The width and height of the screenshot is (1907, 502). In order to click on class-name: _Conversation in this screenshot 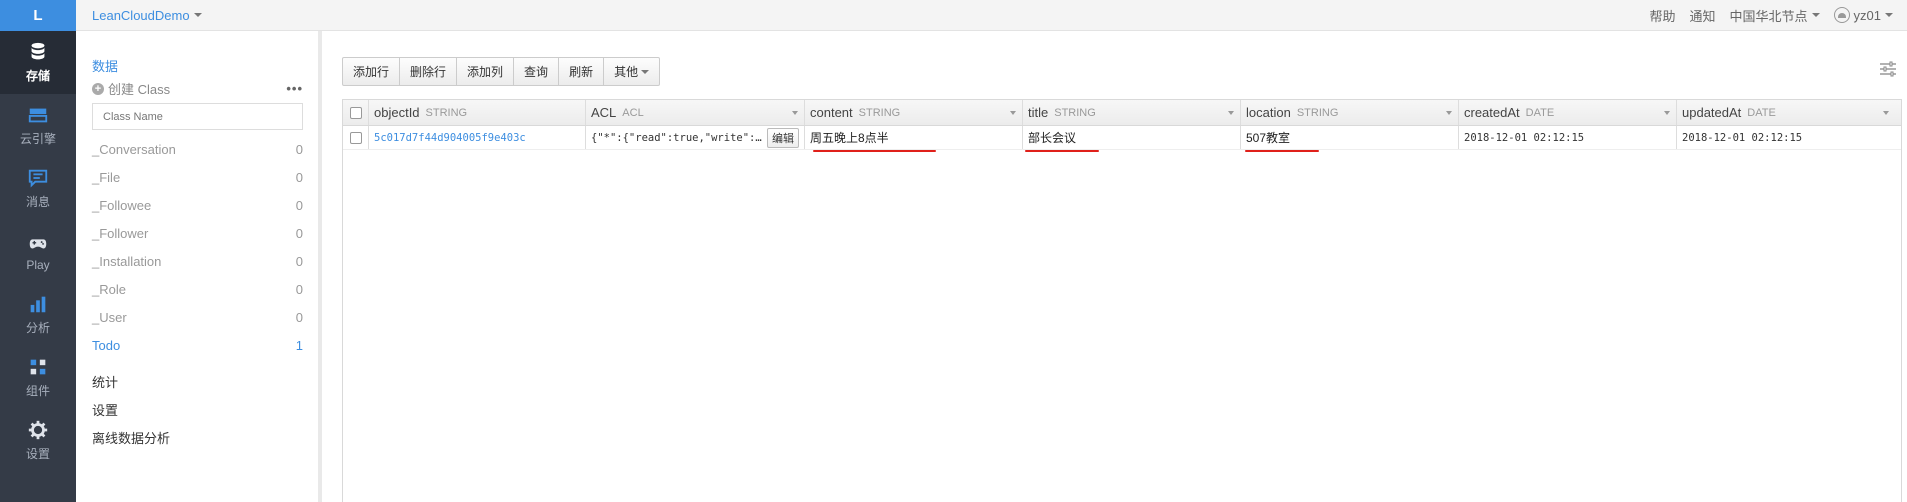, I will do `click(134, 149)`.